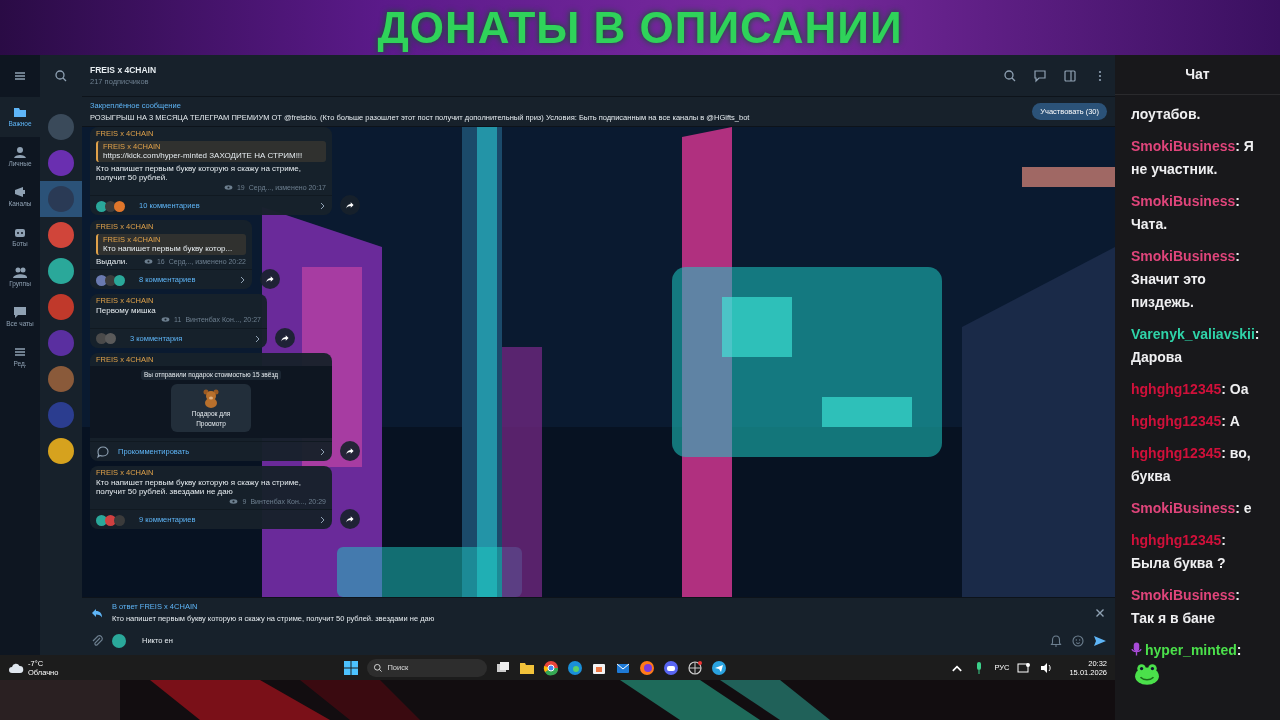  I want to click on frog-emote-icon, so click(1147, 674).